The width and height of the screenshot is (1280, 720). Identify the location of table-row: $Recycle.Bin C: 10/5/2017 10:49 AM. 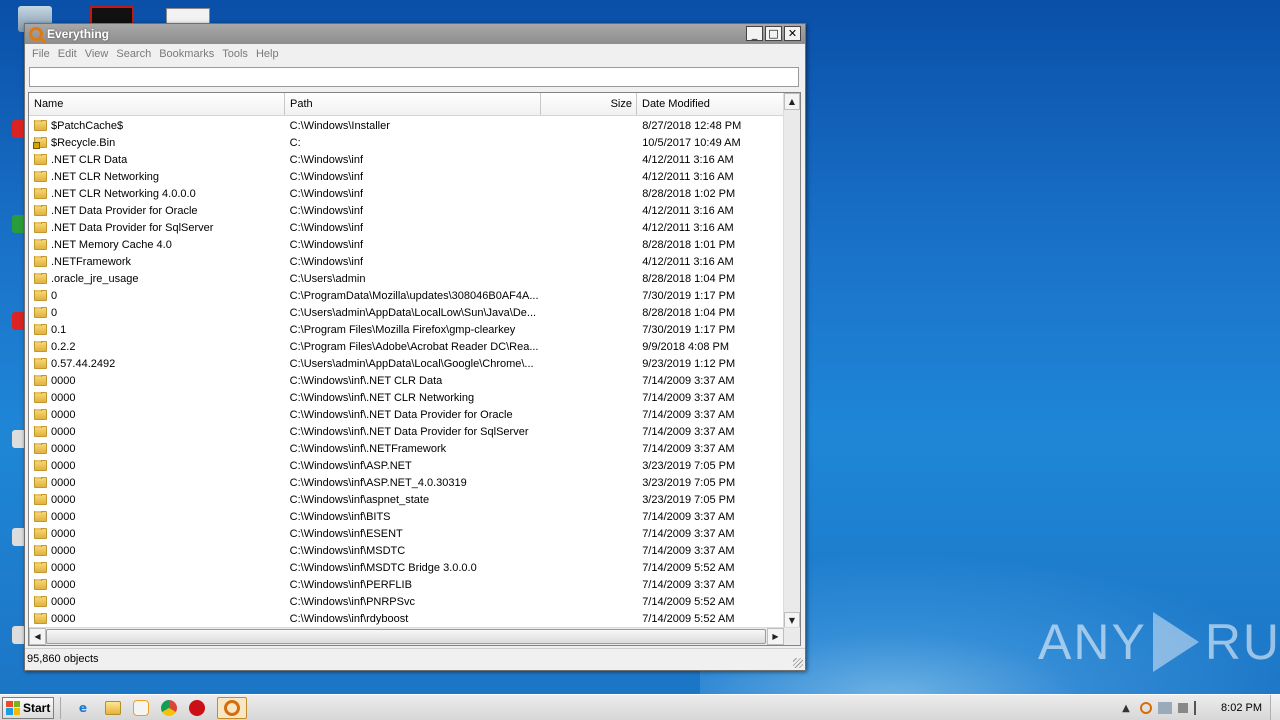
(407, 142).